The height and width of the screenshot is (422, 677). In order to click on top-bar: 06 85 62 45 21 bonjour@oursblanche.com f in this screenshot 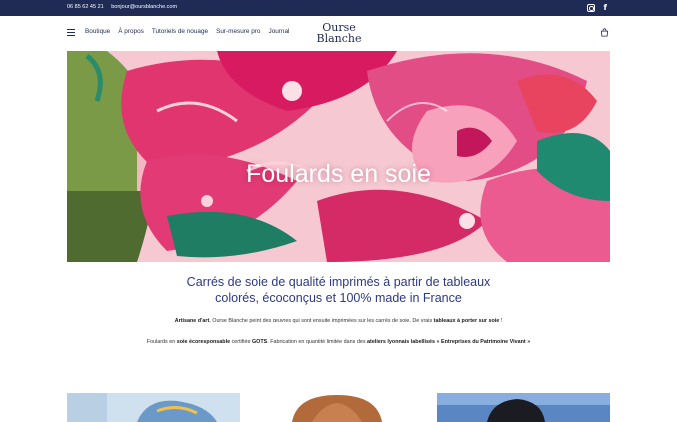, I will do `click(338, 8)`.